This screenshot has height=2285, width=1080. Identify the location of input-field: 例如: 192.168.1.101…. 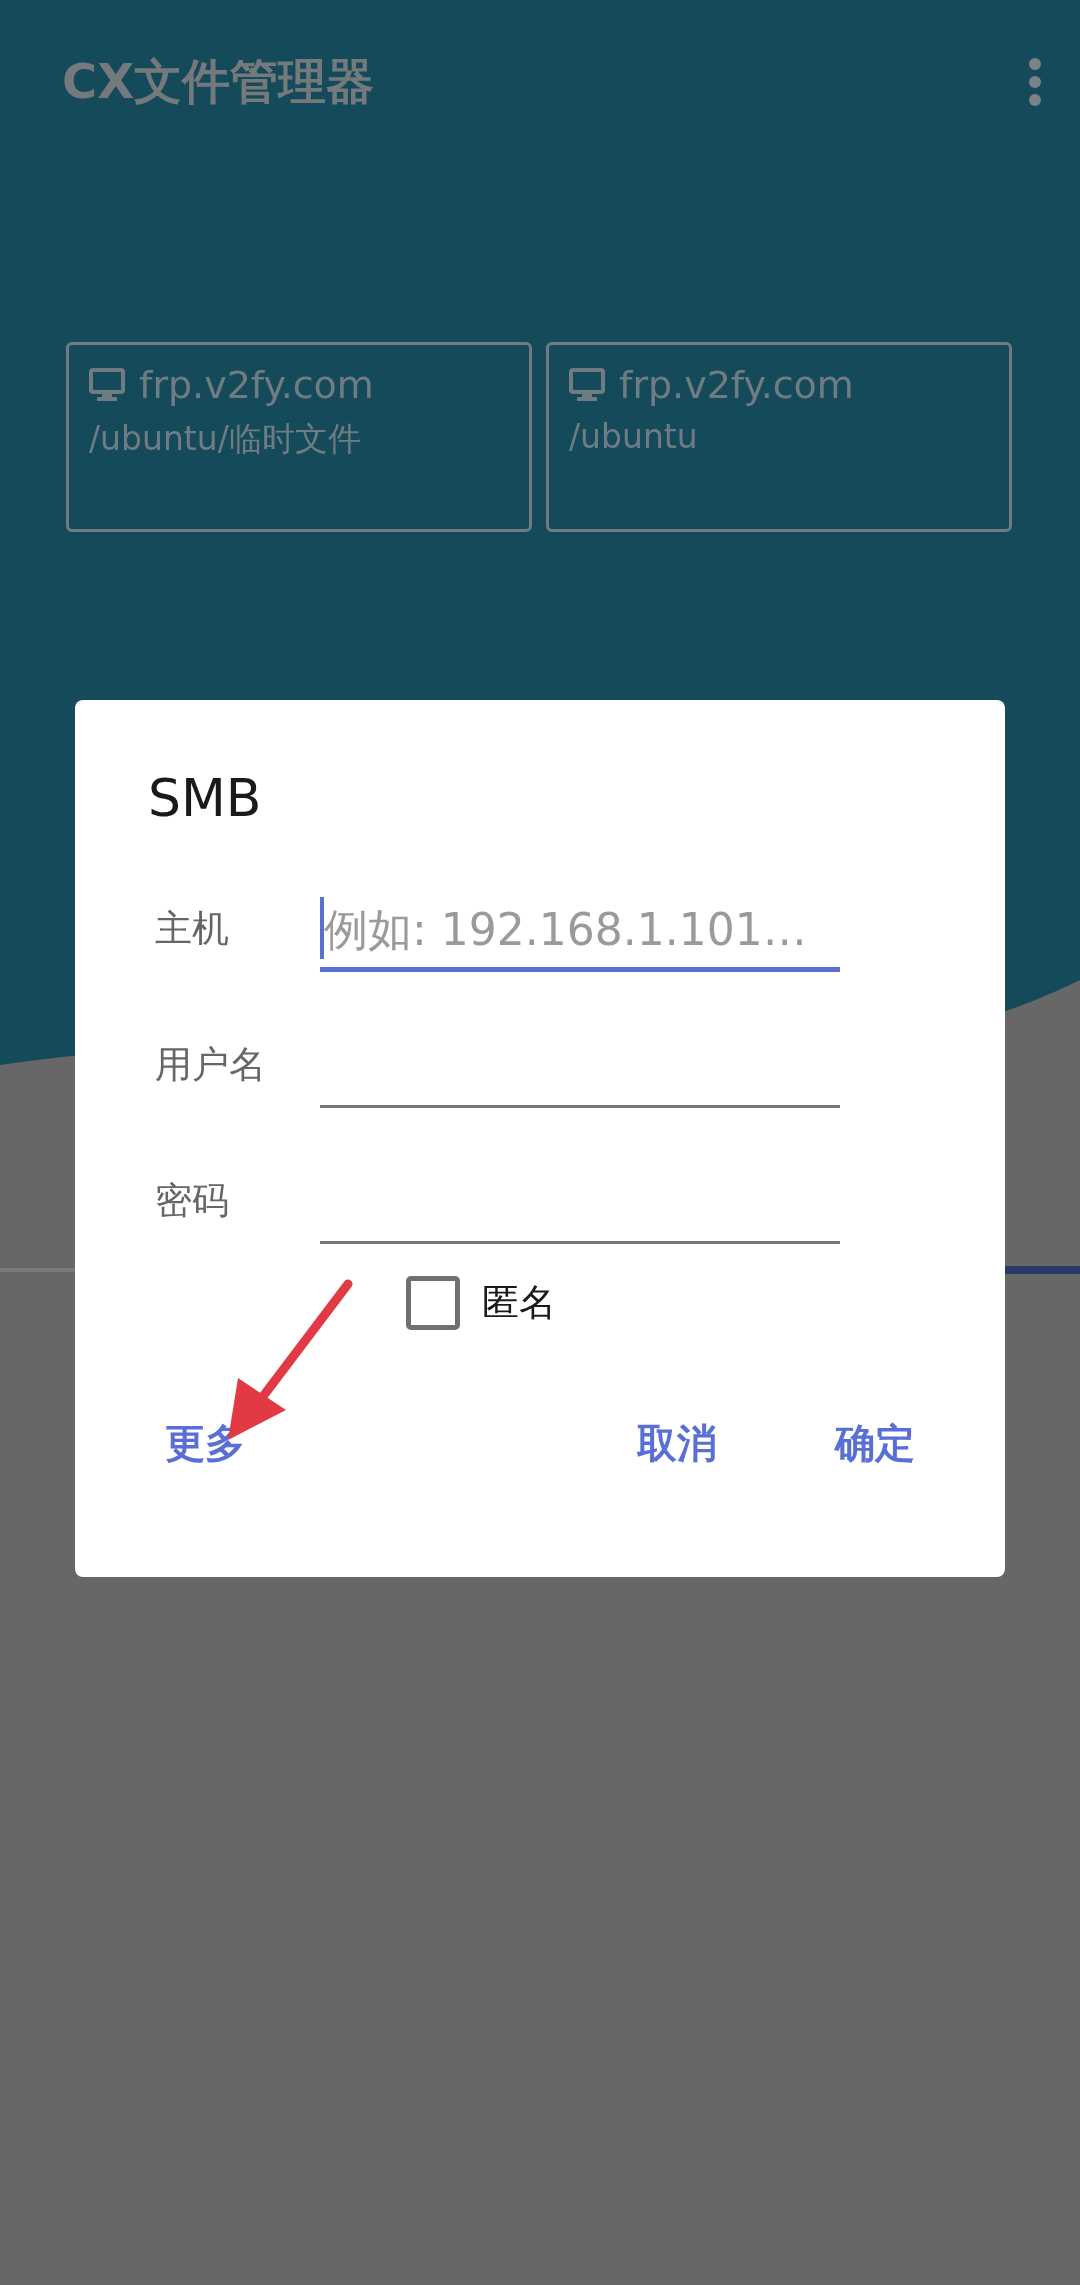
(580, 931).